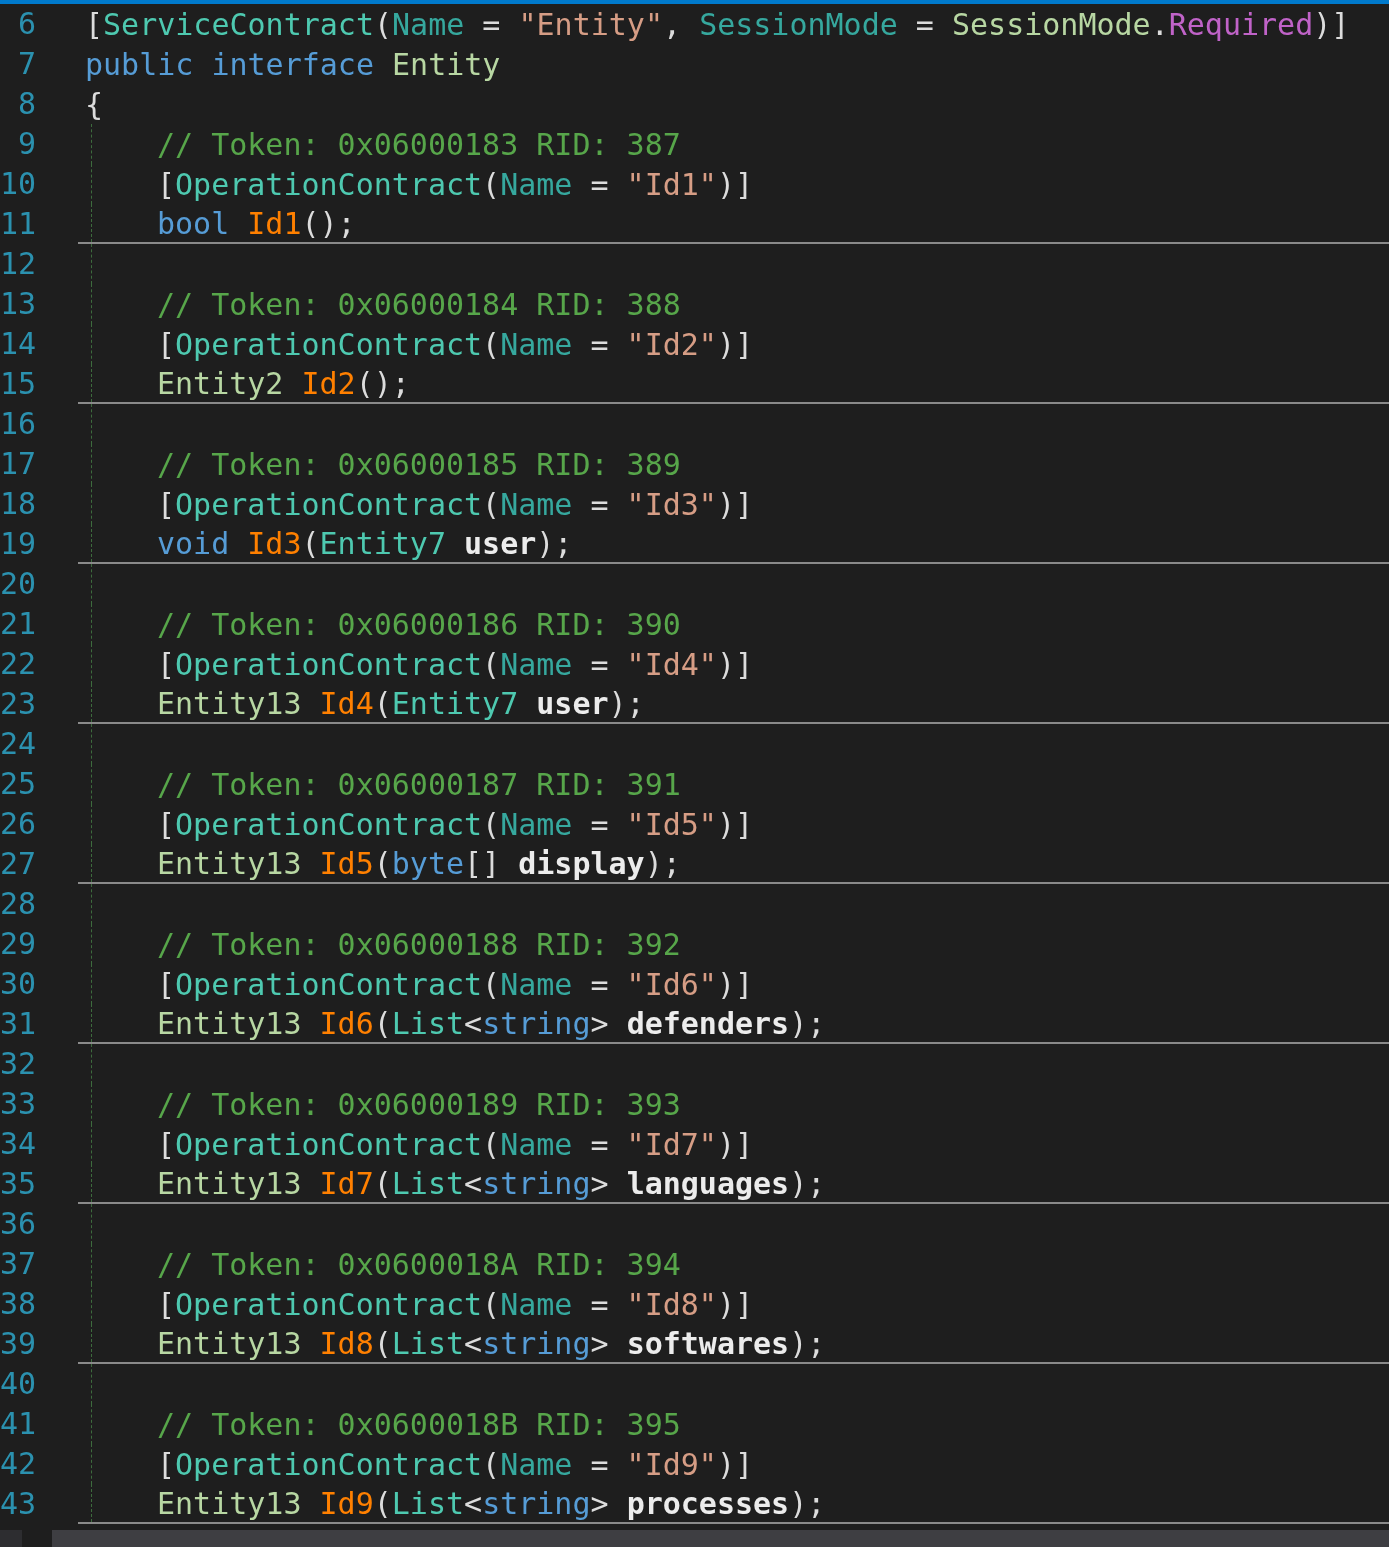 The height and width of the screenshot is (1547, 1389). I want to click on parameter-name: languages, so click(708, 1183).